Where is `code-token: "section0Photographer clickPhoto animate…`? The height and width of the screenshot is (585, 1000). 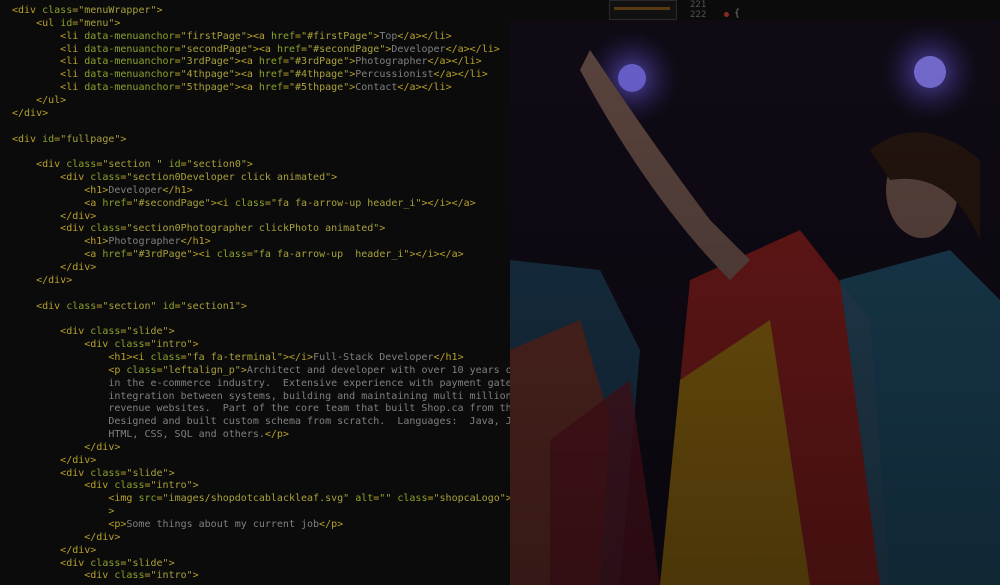
code-token: "section0Photographer clickPhoto animate… is located at coordinates (253, 229).